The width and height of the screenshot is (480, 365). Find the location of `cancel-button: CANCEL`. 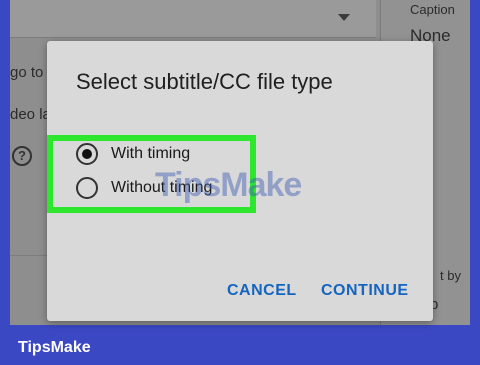

cancel-button: CANCEL is located at coordinates (262, 291).